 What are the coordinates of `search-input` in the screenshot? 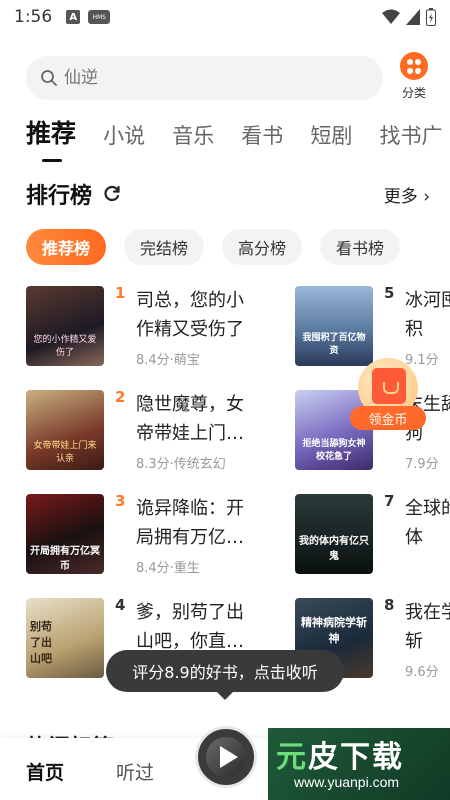 It's located at (204, 78).